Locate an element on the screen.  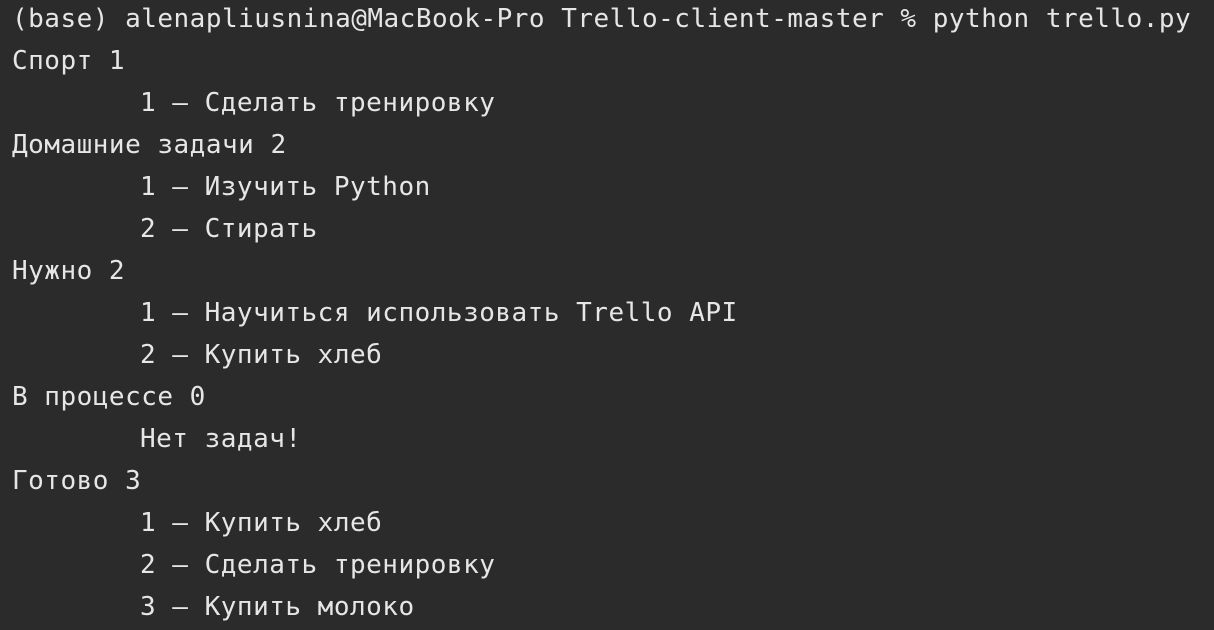
task-line: 2 – Сделать тренировку is located at coordinates (318, 565).